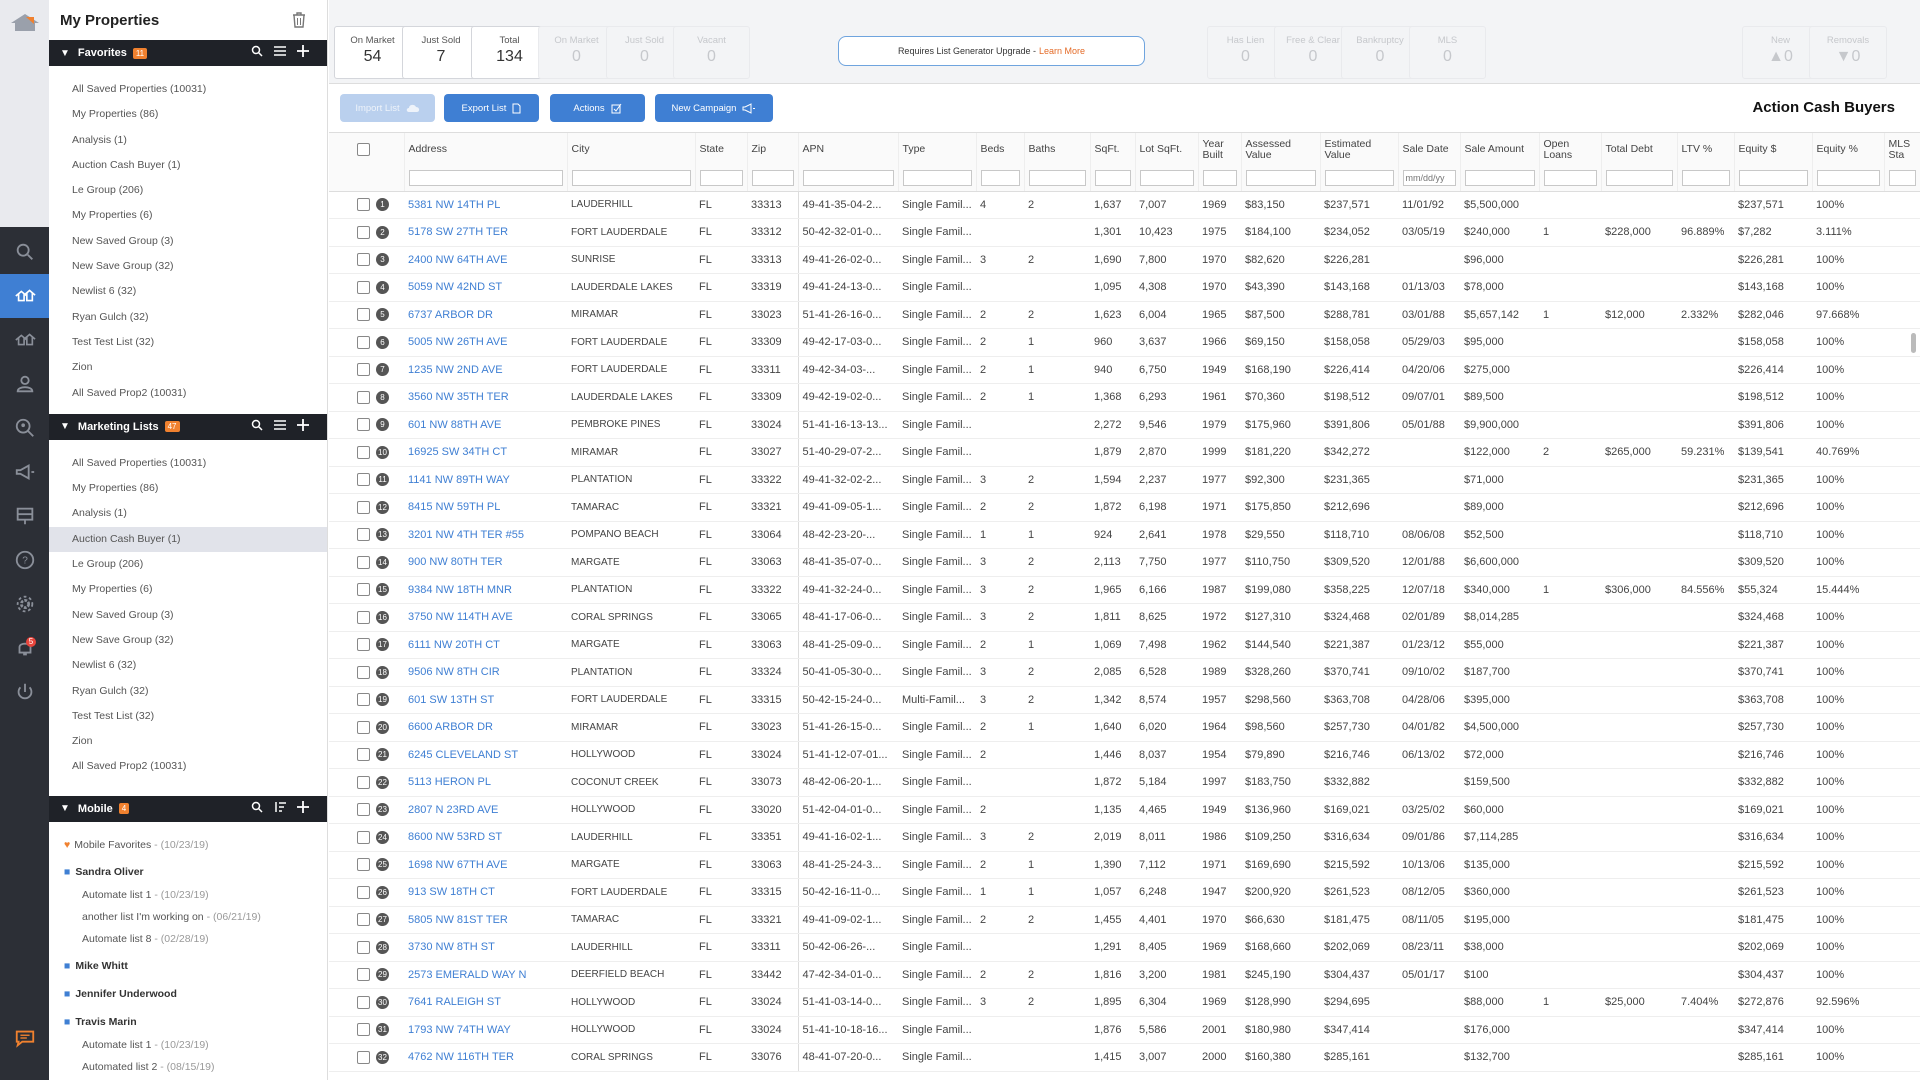 The height and width of the screenshot is (1080, 1920). I want to click on sidebar-item-favorite: Newlist 6 (32), so click(188, 291).